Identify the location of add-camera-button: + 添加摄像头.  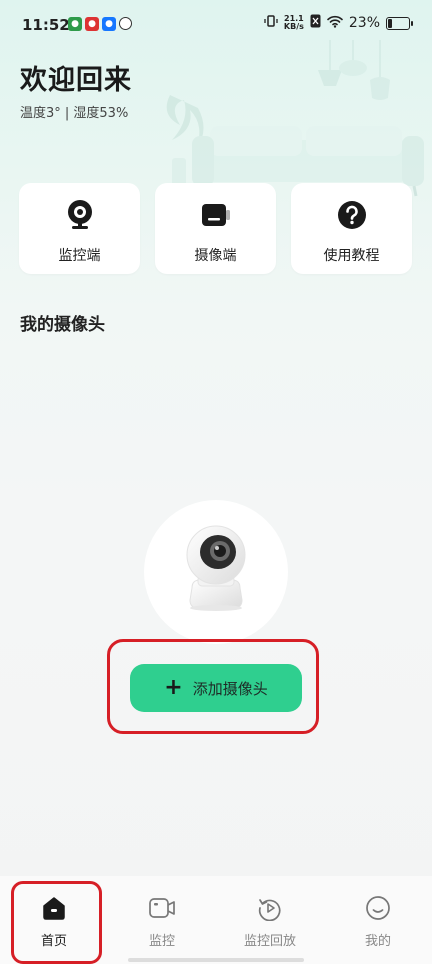
(216, 688).